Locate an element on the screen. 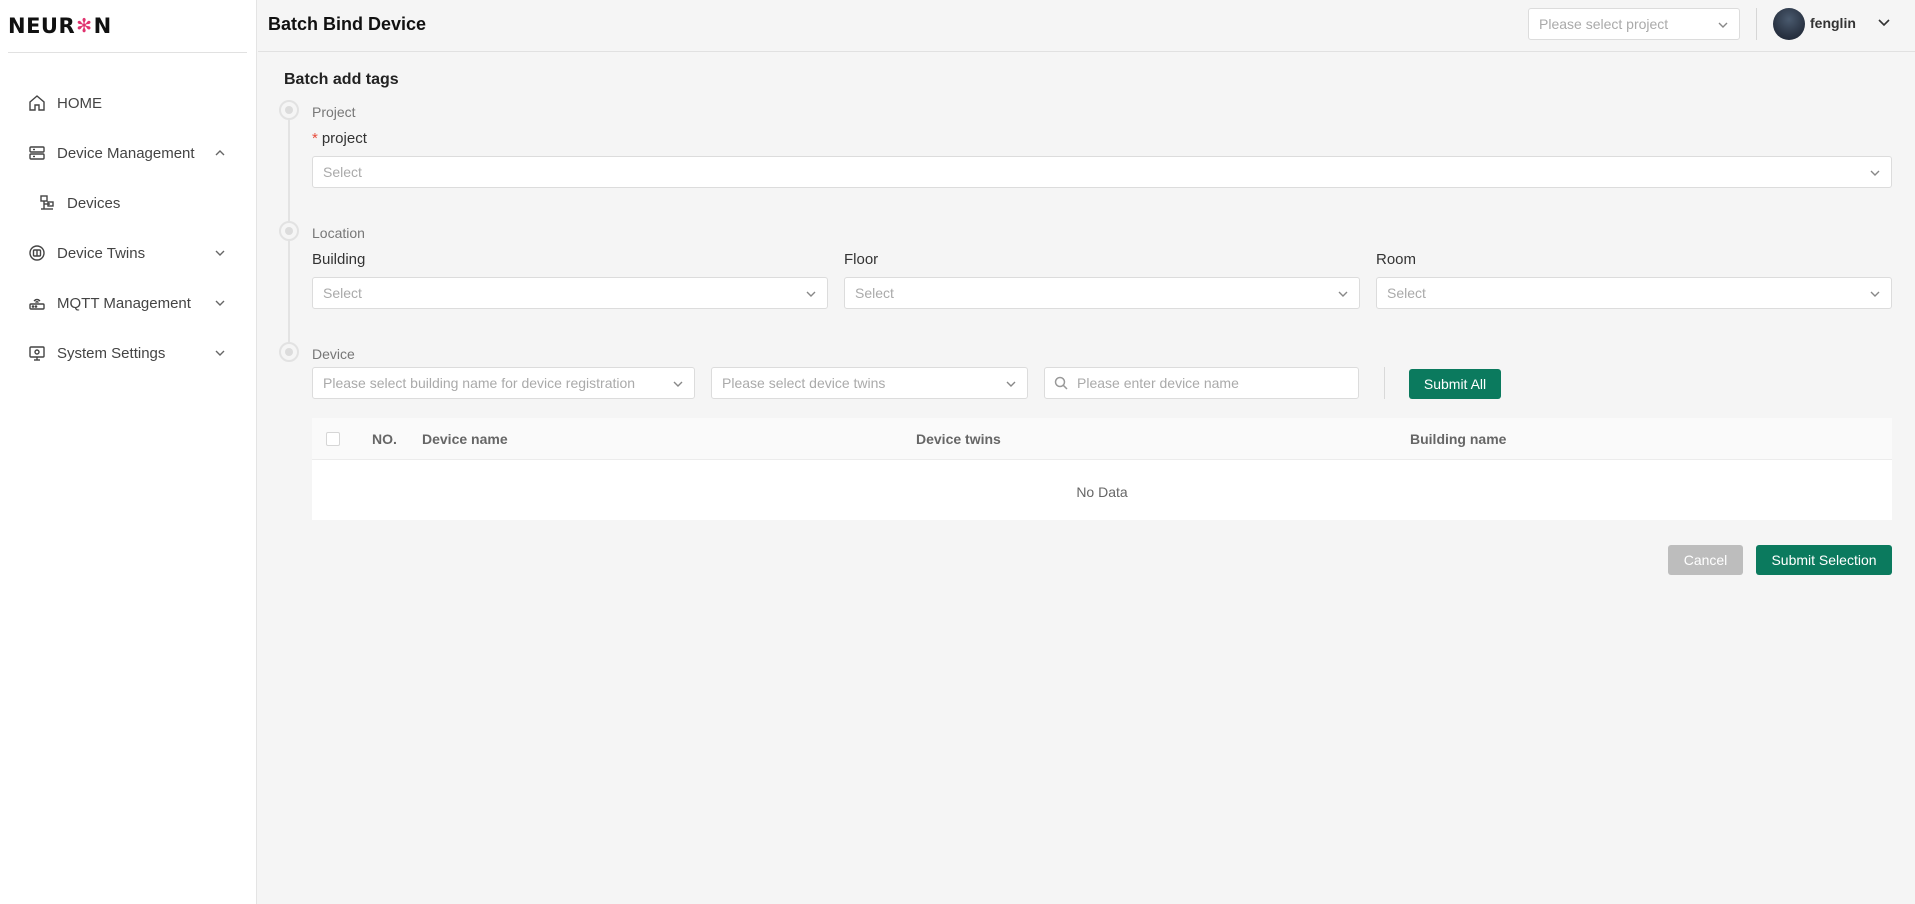 The image size is (1915, 904). page-title: Batch Bind Device is located at coordinates (347, 24).